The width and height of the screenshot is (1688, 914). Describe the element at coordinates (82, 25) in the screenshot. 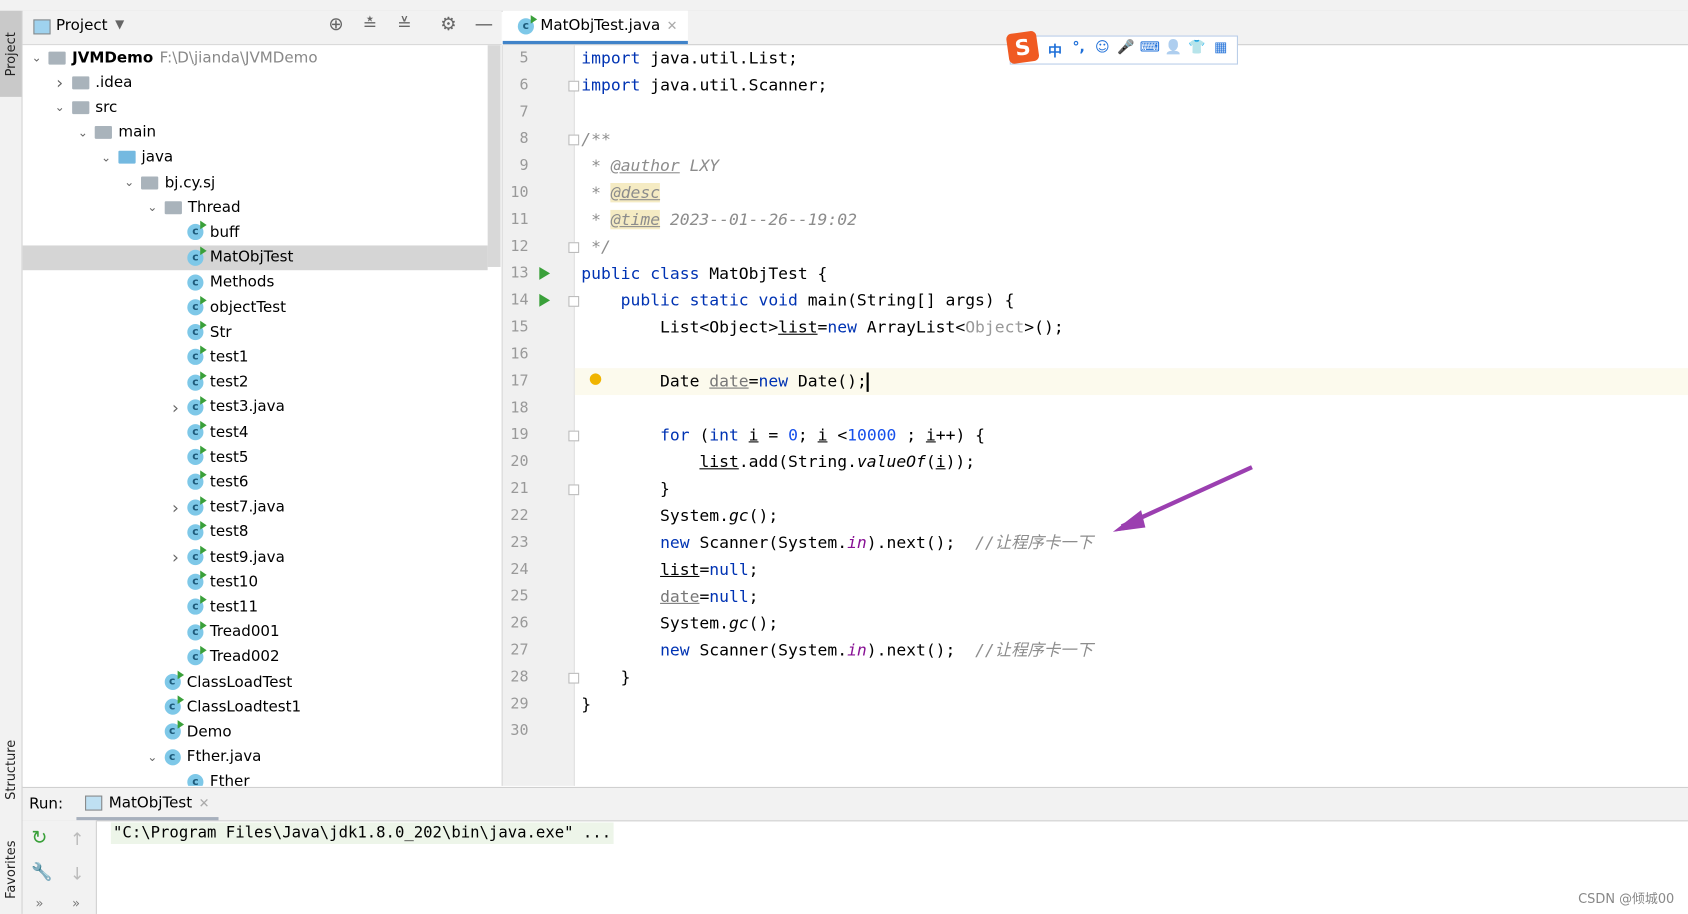

I see `project-view-selector: Project` at that location.